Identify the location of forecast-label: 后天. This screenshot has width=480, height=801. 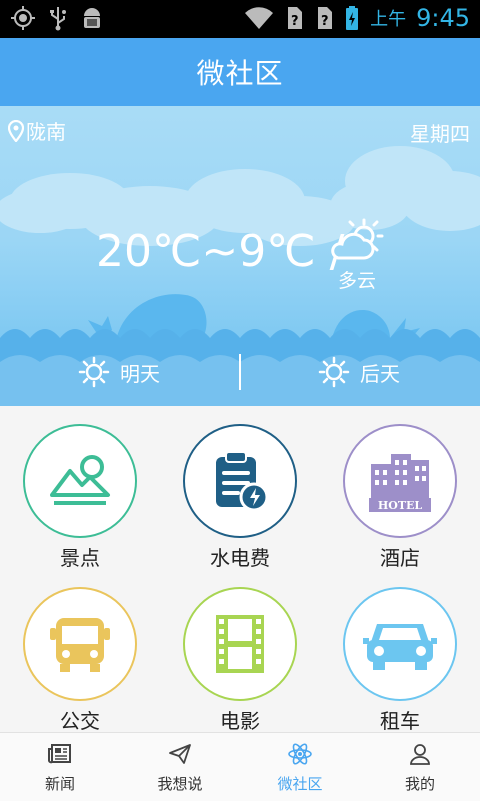
(380, 373).